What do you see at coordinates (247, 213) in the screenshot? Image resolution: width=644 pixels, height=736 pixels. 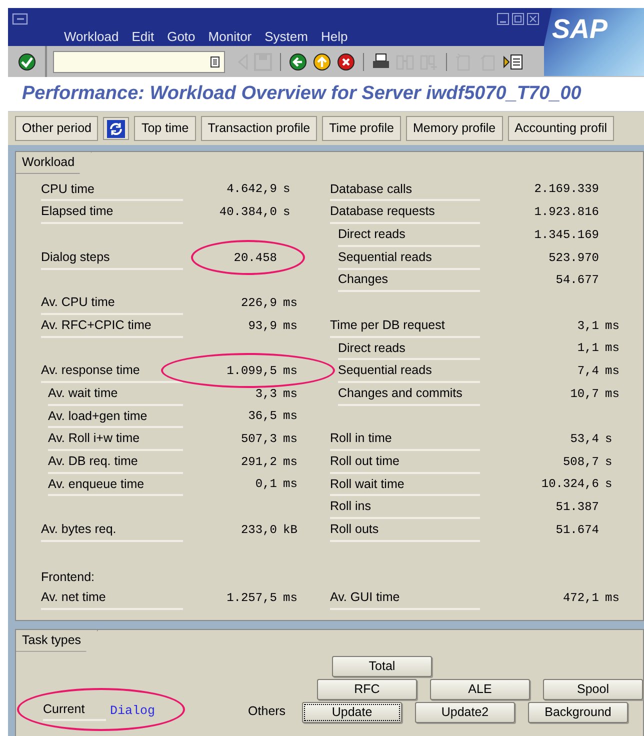 I see `field-value: 40.384,0` at bounding box center [247, 213].